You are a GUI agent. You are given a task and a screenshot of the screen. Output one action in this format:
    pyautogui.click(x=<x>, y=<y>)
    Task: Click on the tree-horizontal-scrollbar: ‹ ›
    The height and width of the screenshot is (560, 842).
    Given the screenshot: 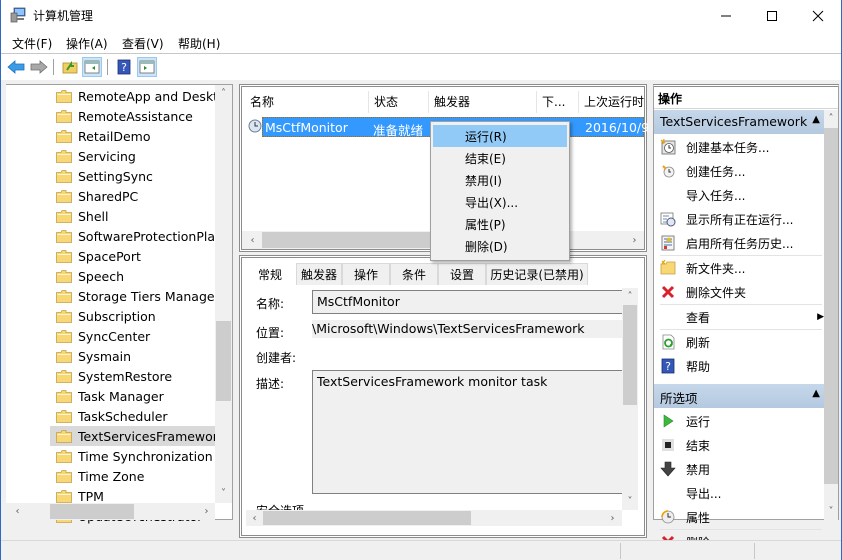 What is the action you would take?
    pyautogui.click(x=110, y=511)
    